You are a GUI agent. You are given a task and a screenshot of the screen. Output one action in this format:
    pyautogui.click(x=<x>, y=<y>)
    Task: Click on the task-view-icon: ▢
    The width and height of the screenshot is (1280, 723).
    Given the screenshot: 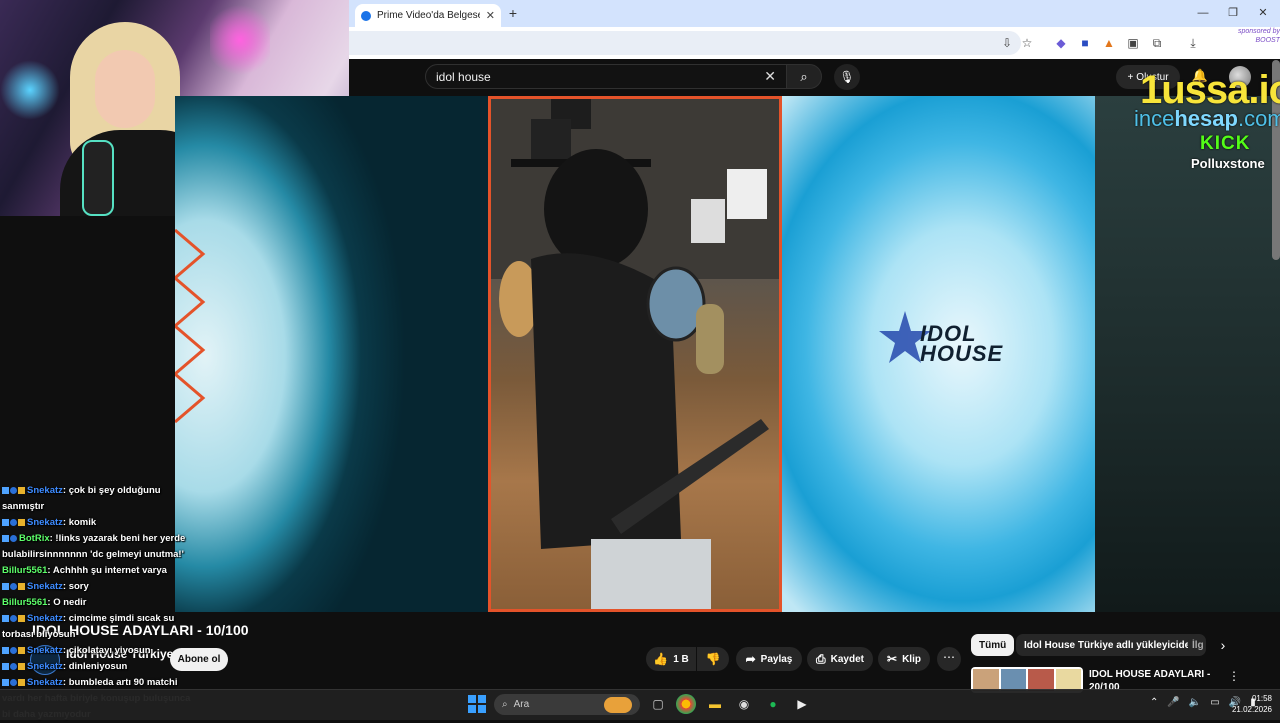 What is the action you would take?
    pyautogui.click(x=658, y=704)
    